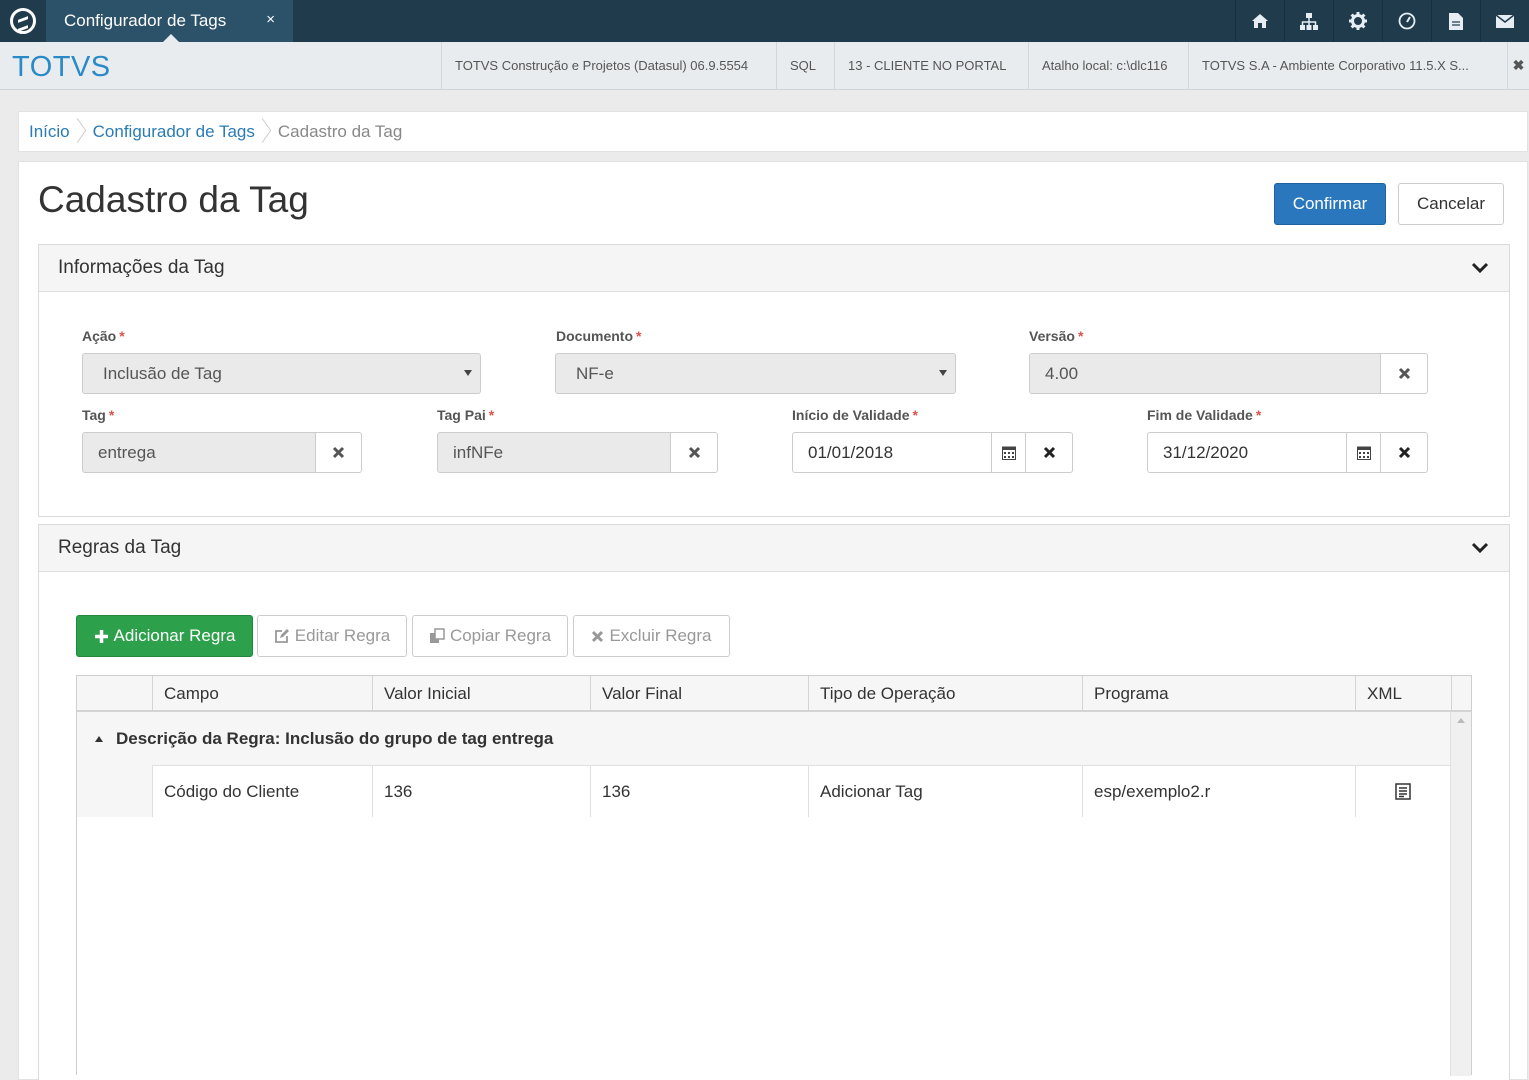 The image size is (1529, 1080). I want to click on documento-select: NF-e, so click(755, 373).